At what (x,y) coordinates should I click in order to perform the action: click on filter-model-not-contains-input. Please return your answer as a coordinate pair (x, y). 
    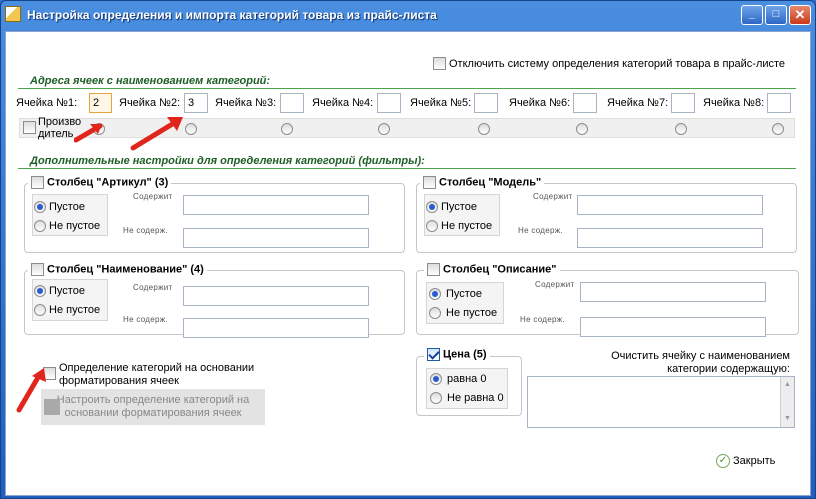
    Looking at the image, I should click on (670, 238).